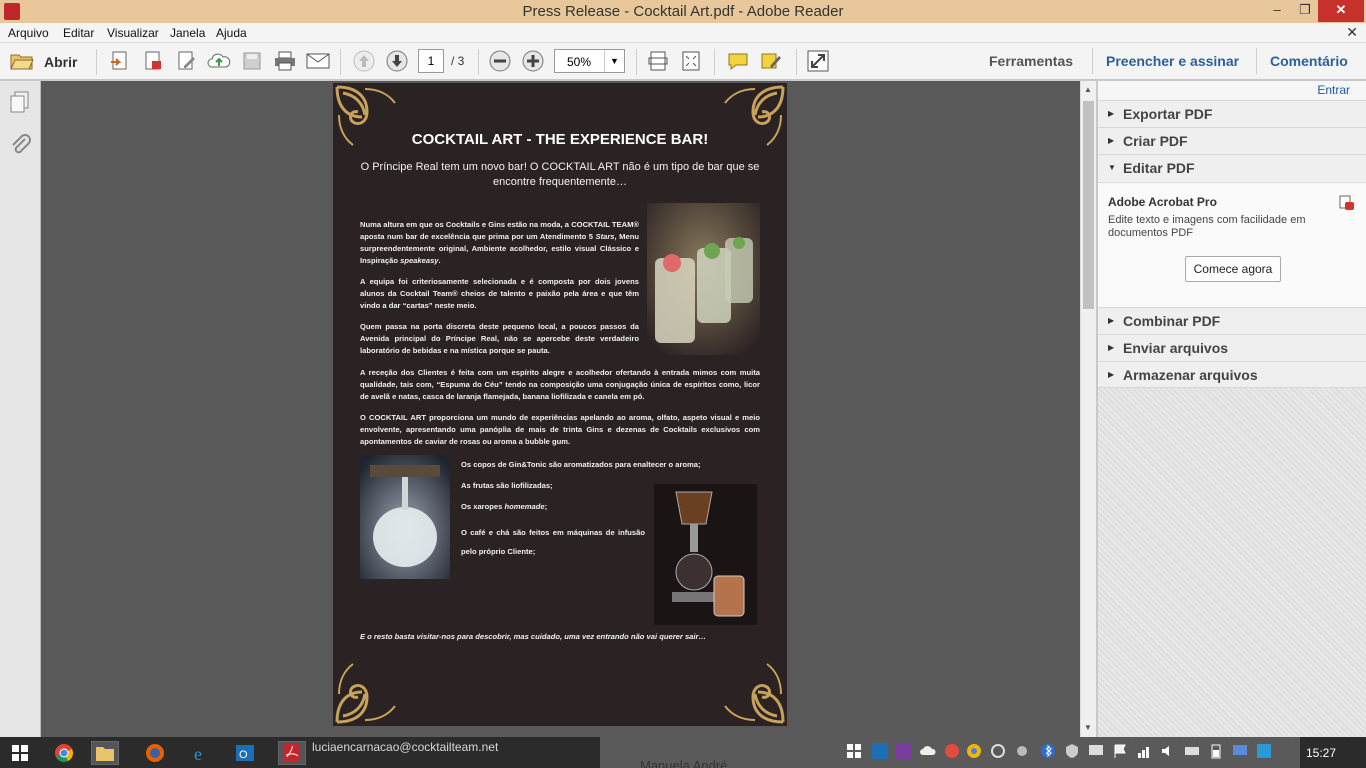 The height and width of the screenshot is (768, 1366). What do you see at coordinates (22, 61) in the screenshot?
I see `open-folder-icon` at bounding box center [22, 61].